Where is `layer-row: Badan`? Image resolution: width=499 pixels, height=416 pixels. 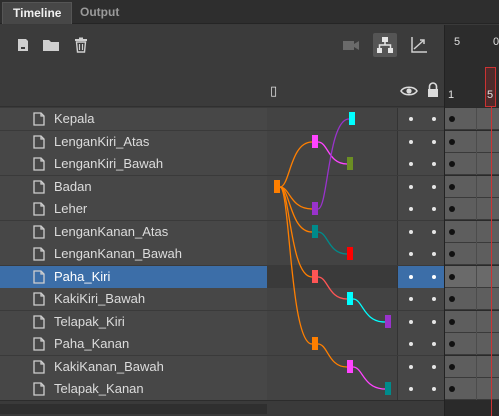
layer-row: Badan is located at coordinates (222, 187).